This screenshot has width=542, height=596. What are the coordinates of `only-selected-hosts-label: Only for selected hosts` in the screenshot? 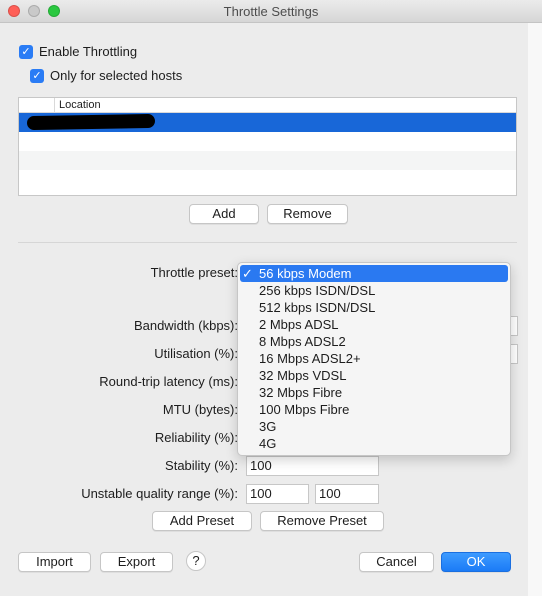 It's located at (116, 75).